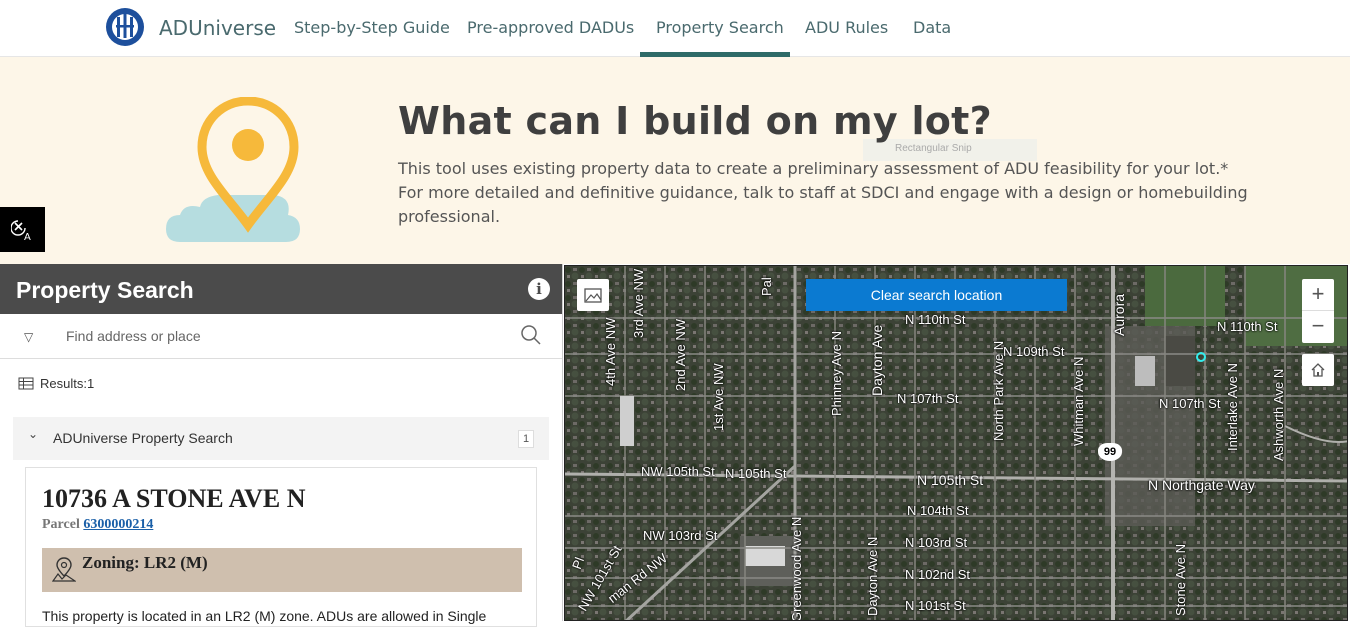 This screenshot has height=627, width=1350. What do you see at coordinates (372, 27) in the screenshot?
I see `nav-step-by-step-guide: Step-by-Step Guide` at bounding box center [372, 27].